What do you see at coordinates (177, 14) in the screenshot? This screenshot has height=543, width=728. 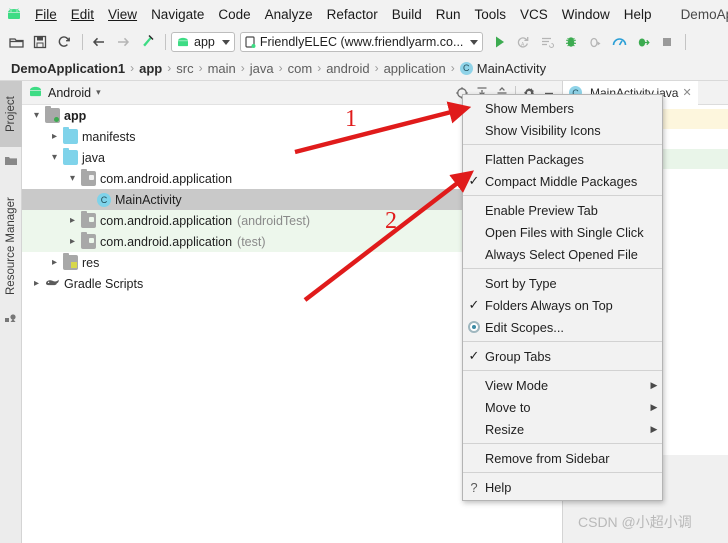 I see `menu-navigate: Navigate` at bounding box center [177, 14].